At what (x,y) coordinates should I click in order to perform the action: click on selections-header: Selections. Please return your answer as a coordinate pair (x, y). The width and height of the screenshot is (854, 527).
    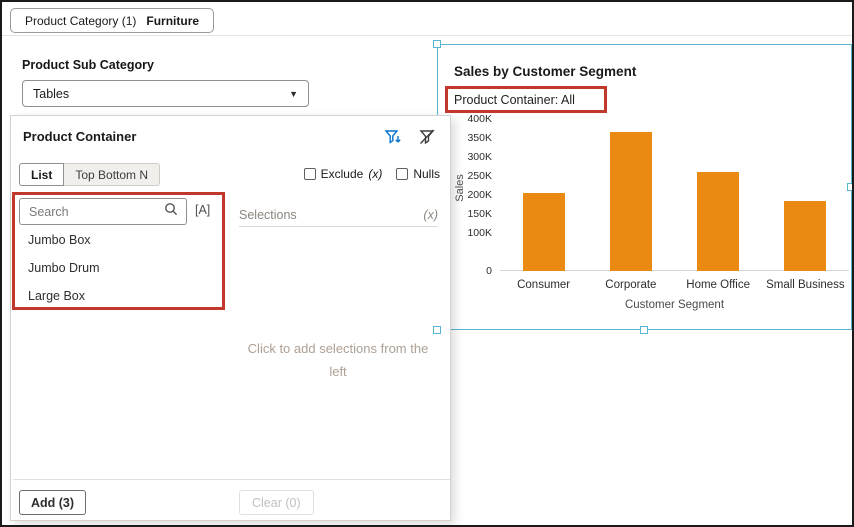
    Looking at the image, I should click on (268, 215).